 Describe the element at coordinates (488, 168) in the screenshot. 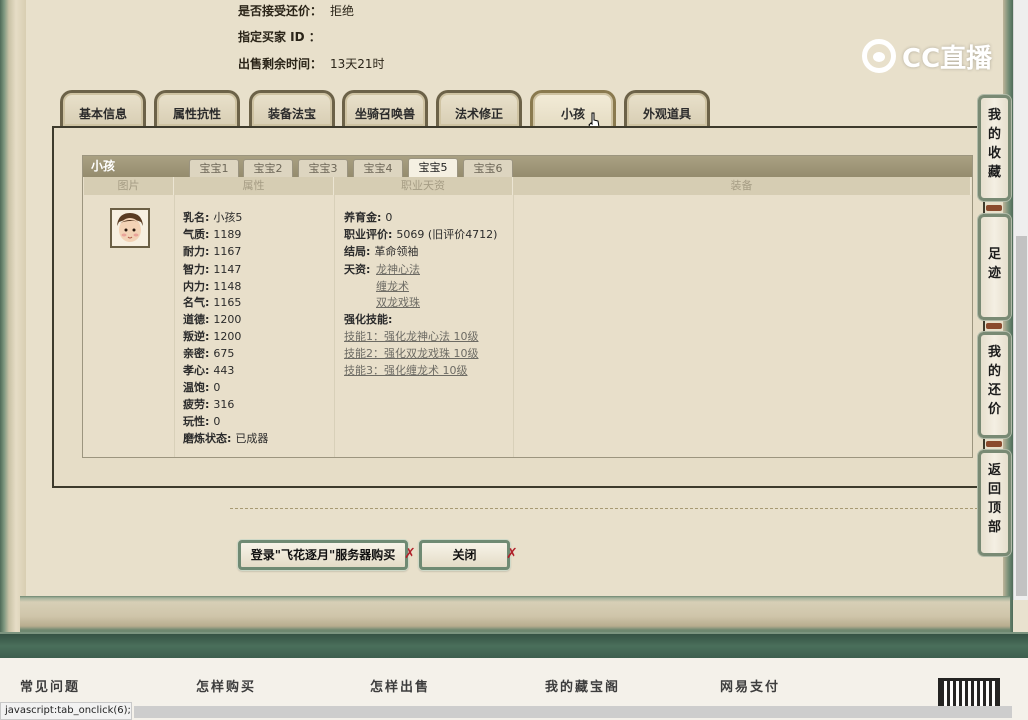

I see `subtab-baby-6: 宝宝6` at that location.